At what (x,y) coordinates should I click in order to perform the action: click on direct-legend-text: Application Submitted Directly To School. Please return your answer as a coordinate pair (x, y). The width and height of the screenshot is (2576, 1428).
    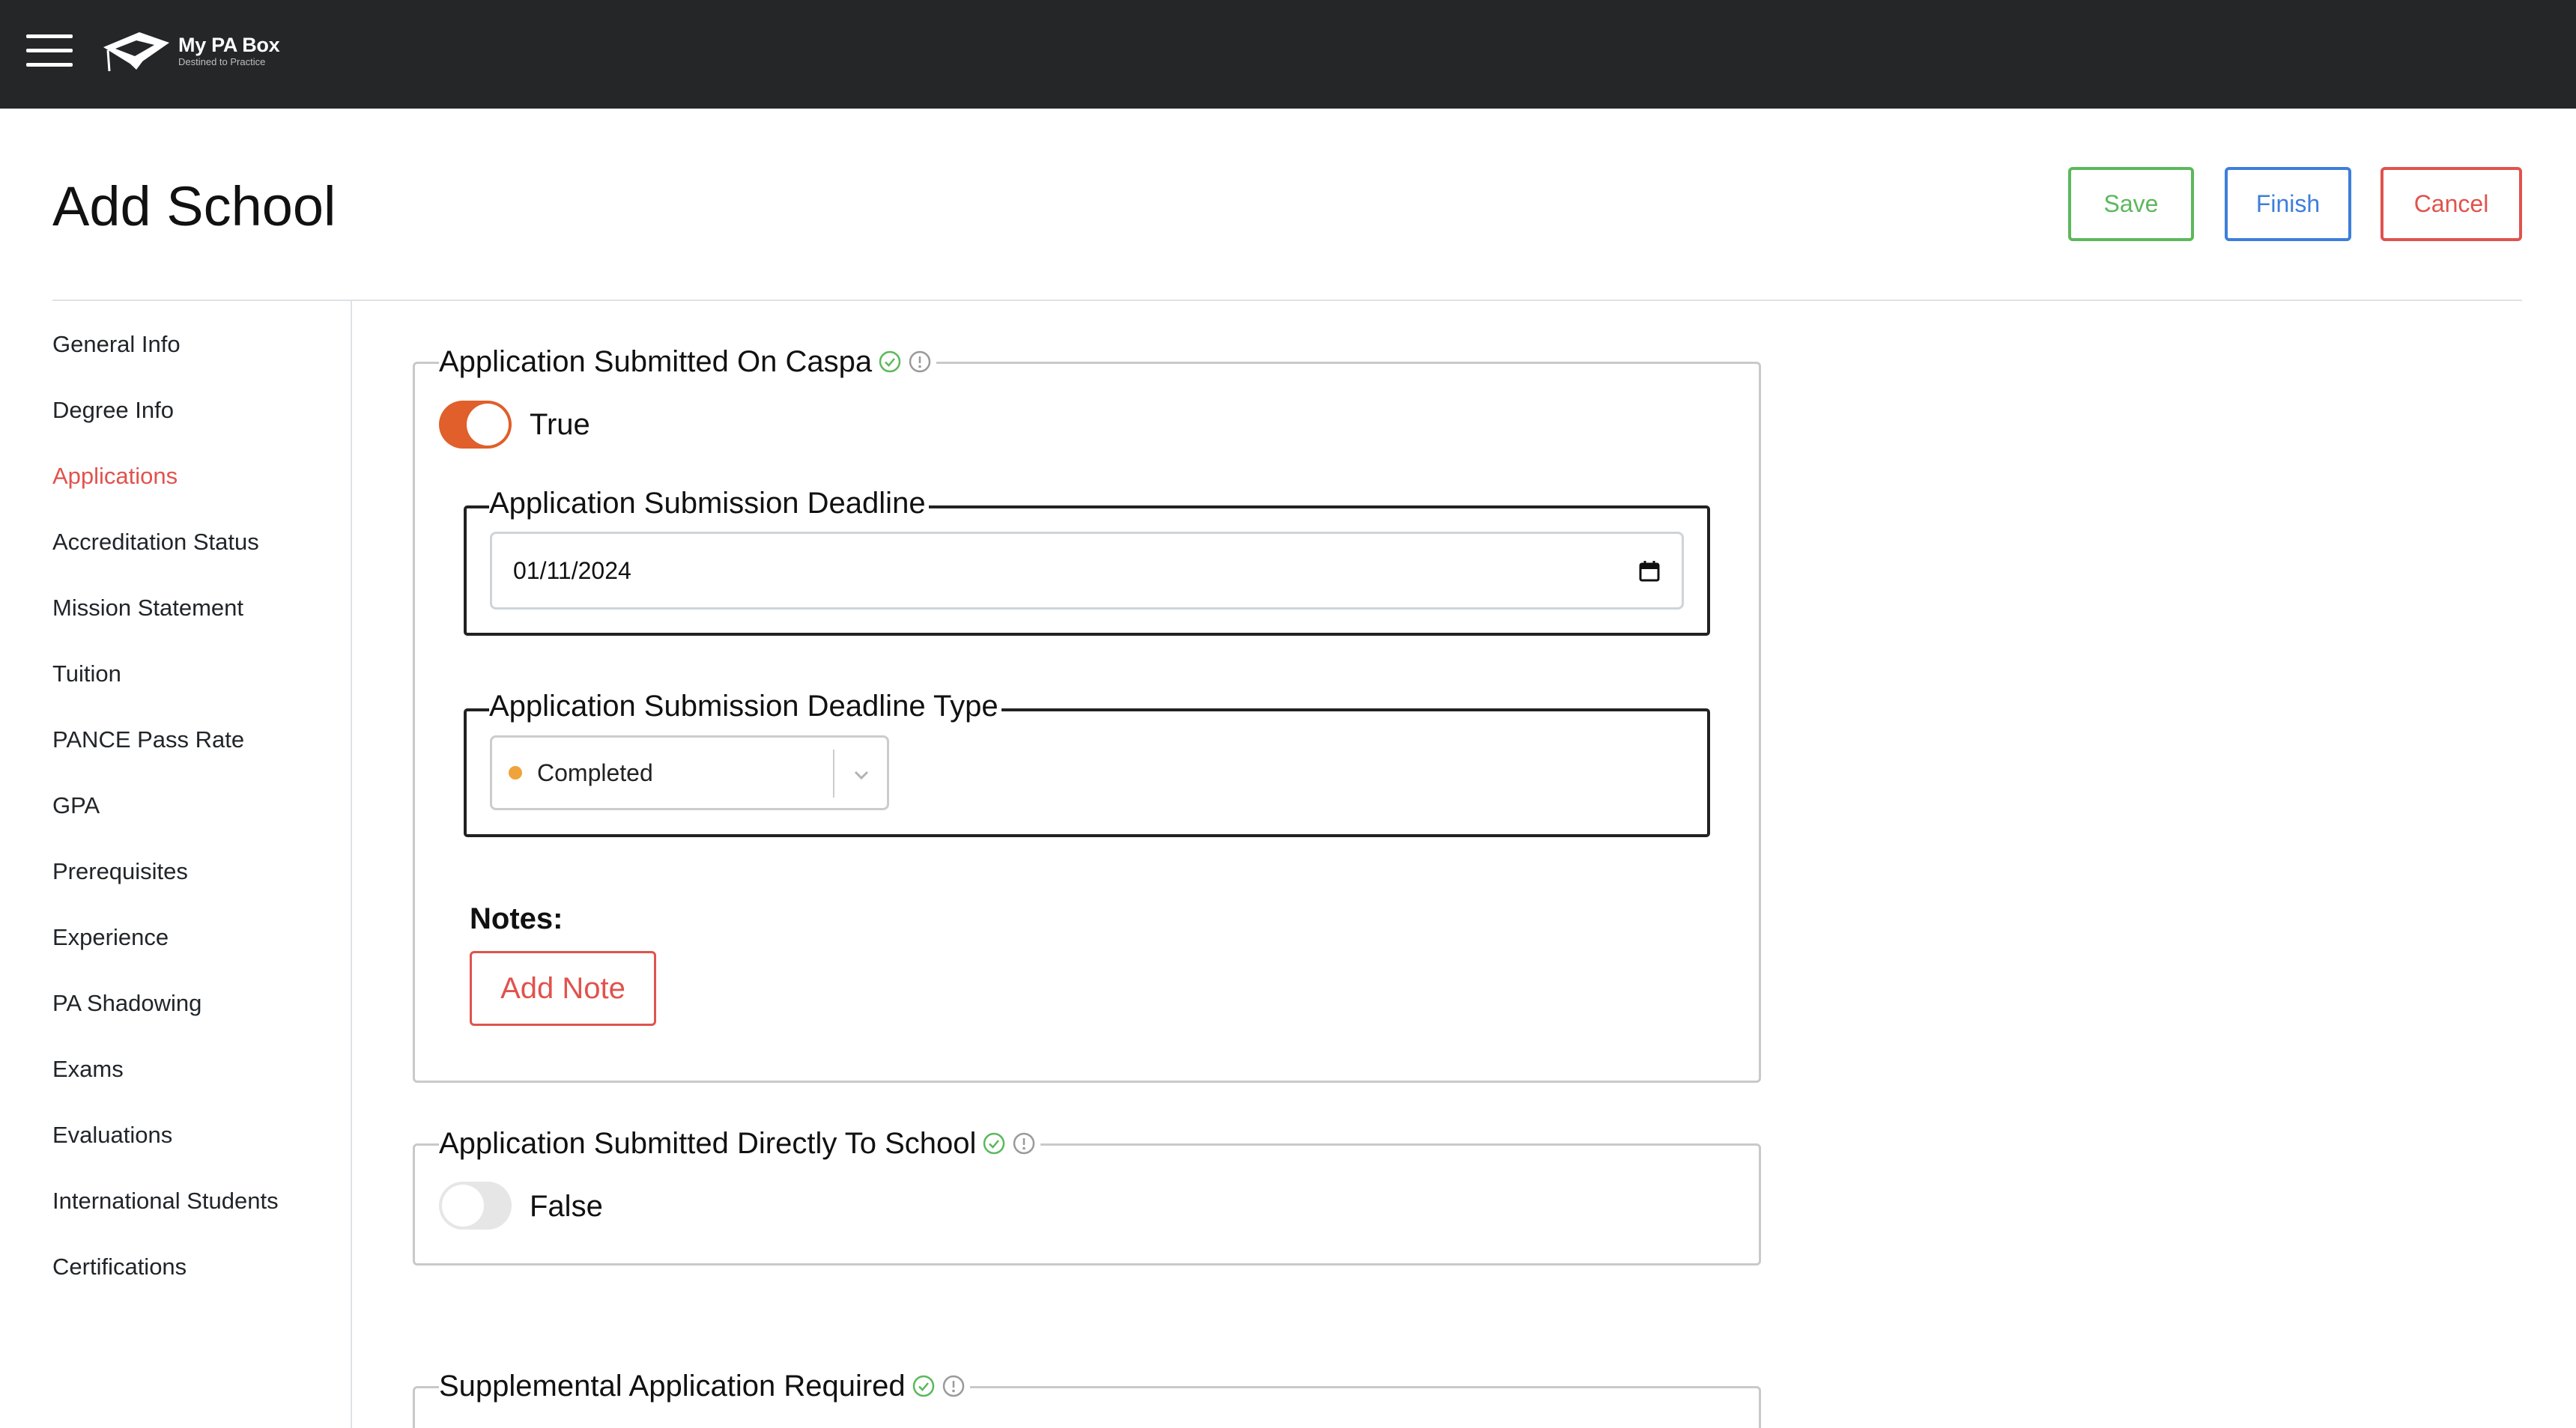
    Looking at the image, I should click on (708, 1143).